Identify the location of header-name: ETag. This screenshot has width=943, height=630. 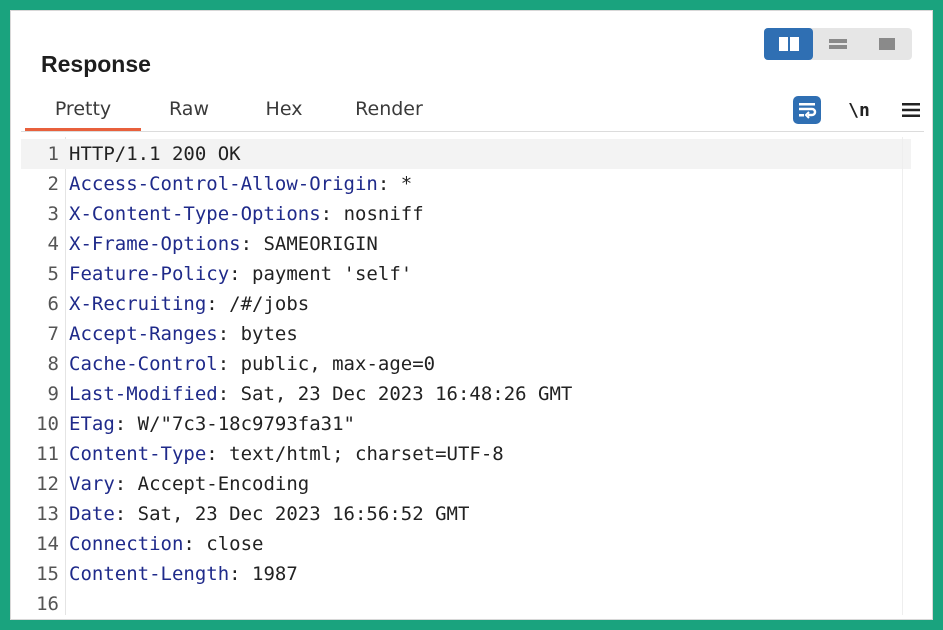
(92, 424).